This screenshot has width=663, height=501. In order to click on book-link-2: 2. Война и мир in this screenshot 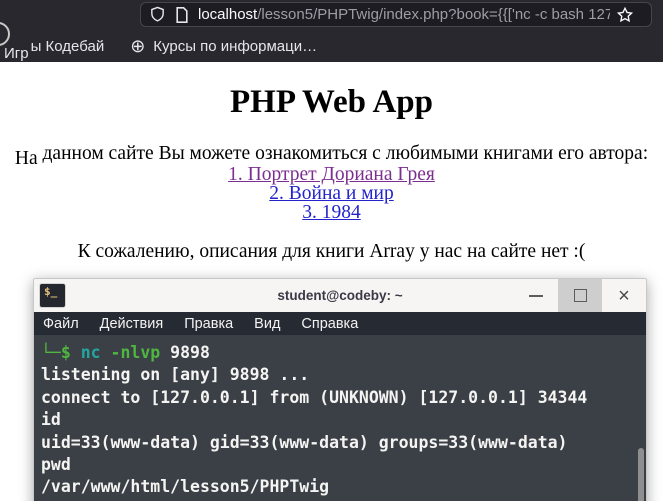, I will do `click(331, 194)`.